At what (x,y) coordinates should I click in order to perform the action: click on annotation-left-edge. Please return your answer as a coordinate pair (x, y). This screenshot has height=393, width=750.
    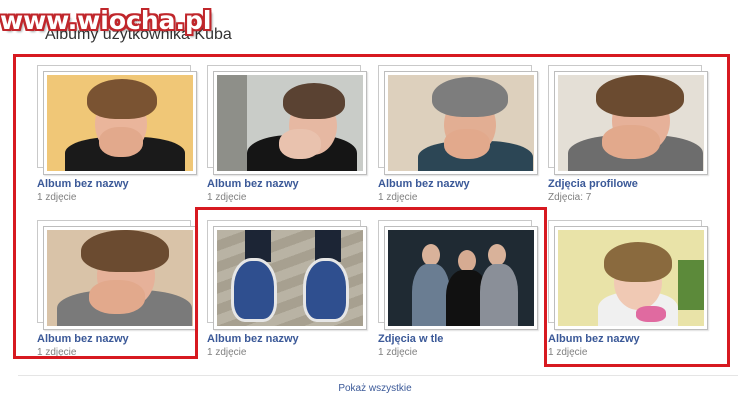
    Looking at the image, I should click on (14, 206).